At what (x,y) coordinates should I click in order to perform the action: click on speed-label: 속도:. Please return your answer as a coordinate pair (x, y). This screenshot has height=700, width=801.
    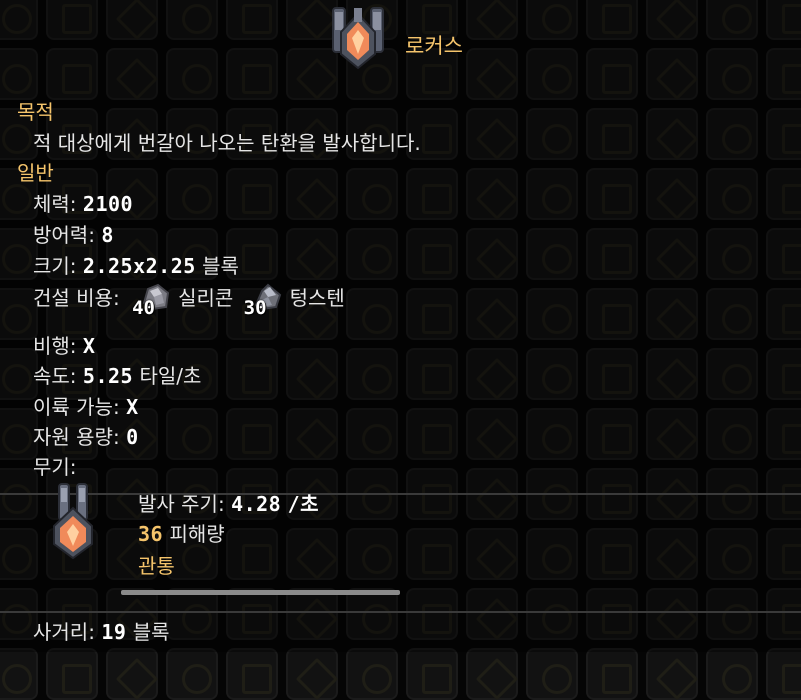
    Looking at the image, I should click on (55, 376).